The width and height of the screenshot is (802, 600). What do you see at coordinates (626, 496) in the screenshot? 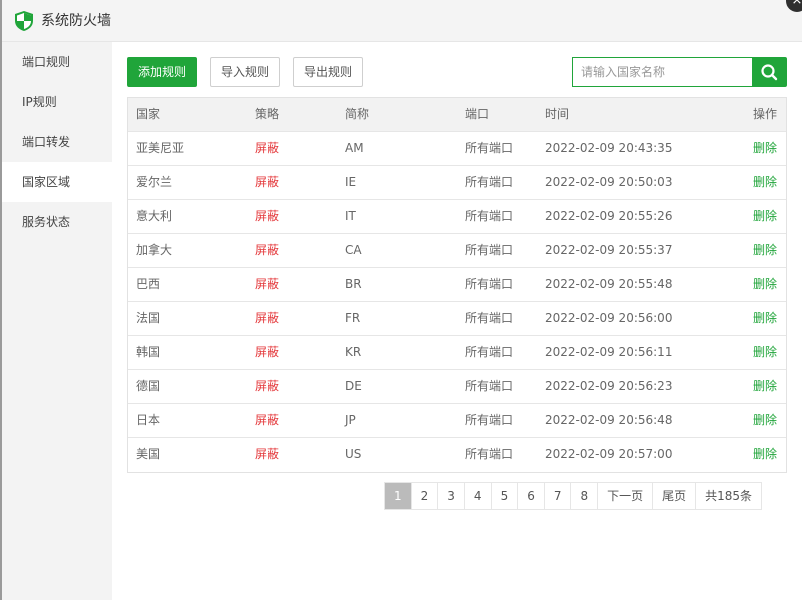
I see `next-page-button: 下一页` at bounding box center [626, 496].